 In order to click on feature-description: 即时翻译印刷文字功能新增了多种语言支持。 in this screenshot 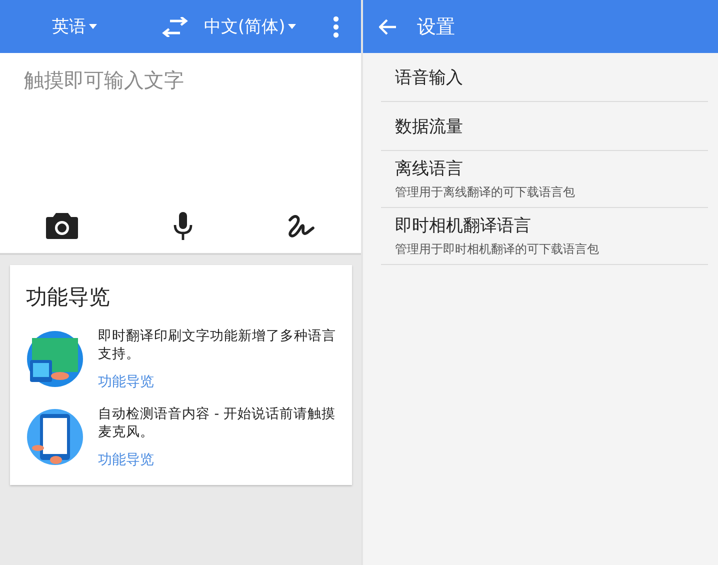, I will do `click(217, 345)`.